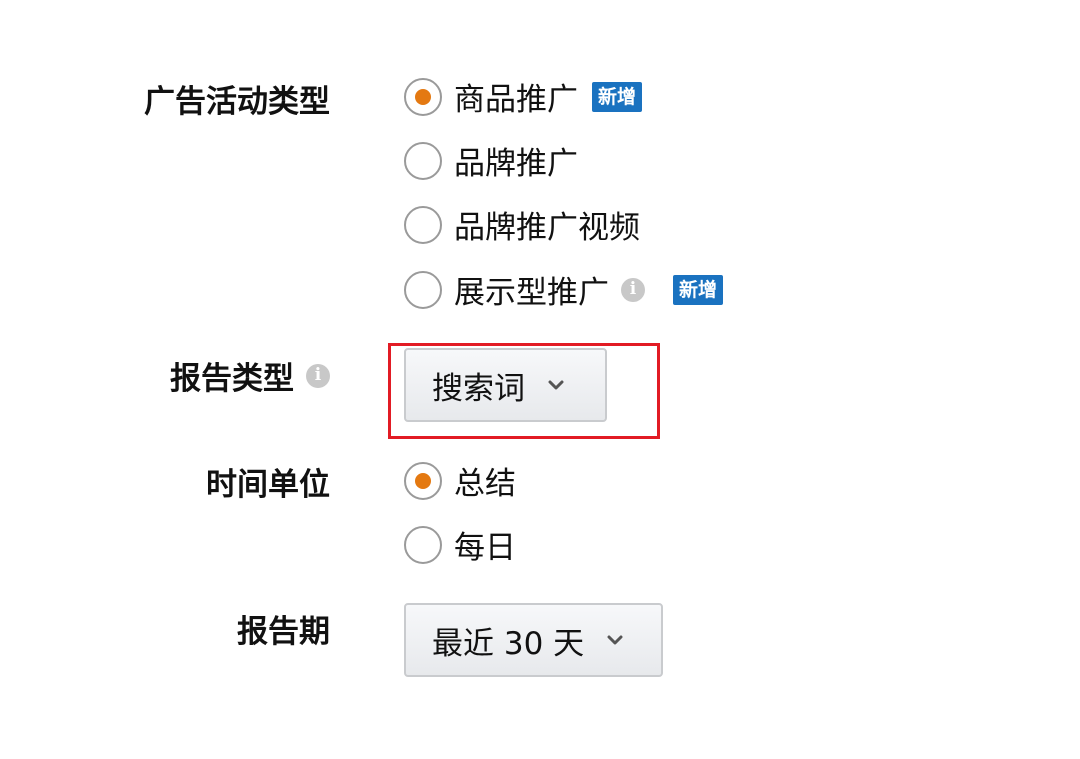  I want to click on option-label: 展示型推广, so click(531, 293).